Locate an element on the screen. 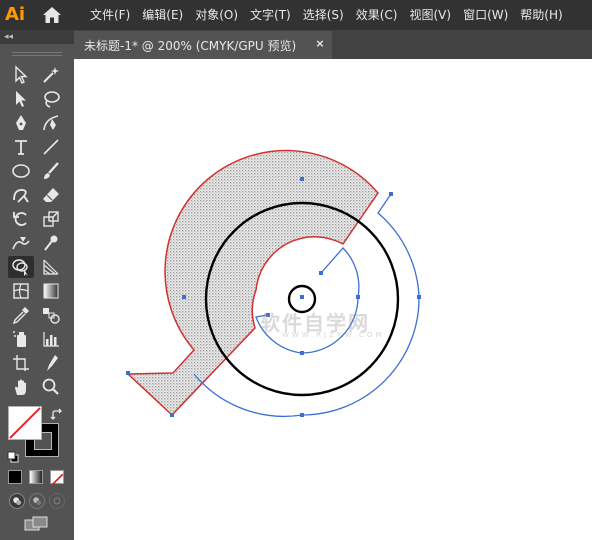 This screenshot has width=592, height=540. document-tab-label: 未标题-1* @ 200% (CMYK/GPU 预览) is located at coordinates (190, 45).